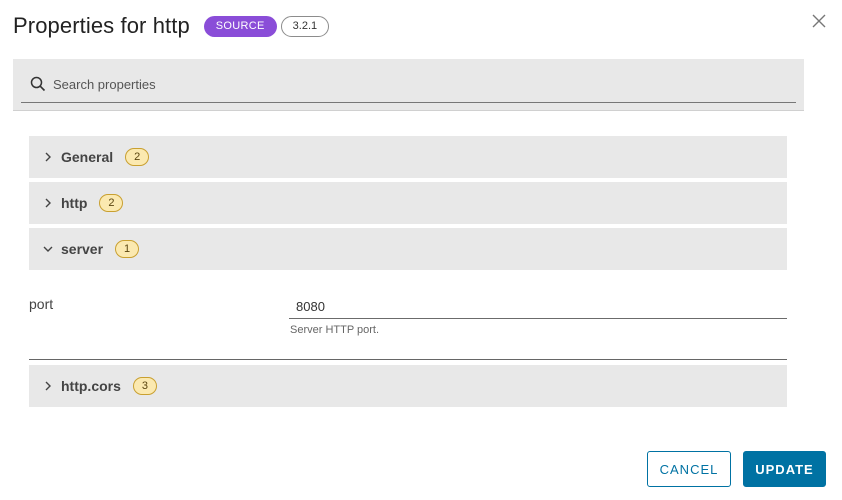 This screenshot has width=842, height=500. What do you see at coordinates (87, 157) in the screenshot?
I see `group-label: General` at bounding box center [87, 157].